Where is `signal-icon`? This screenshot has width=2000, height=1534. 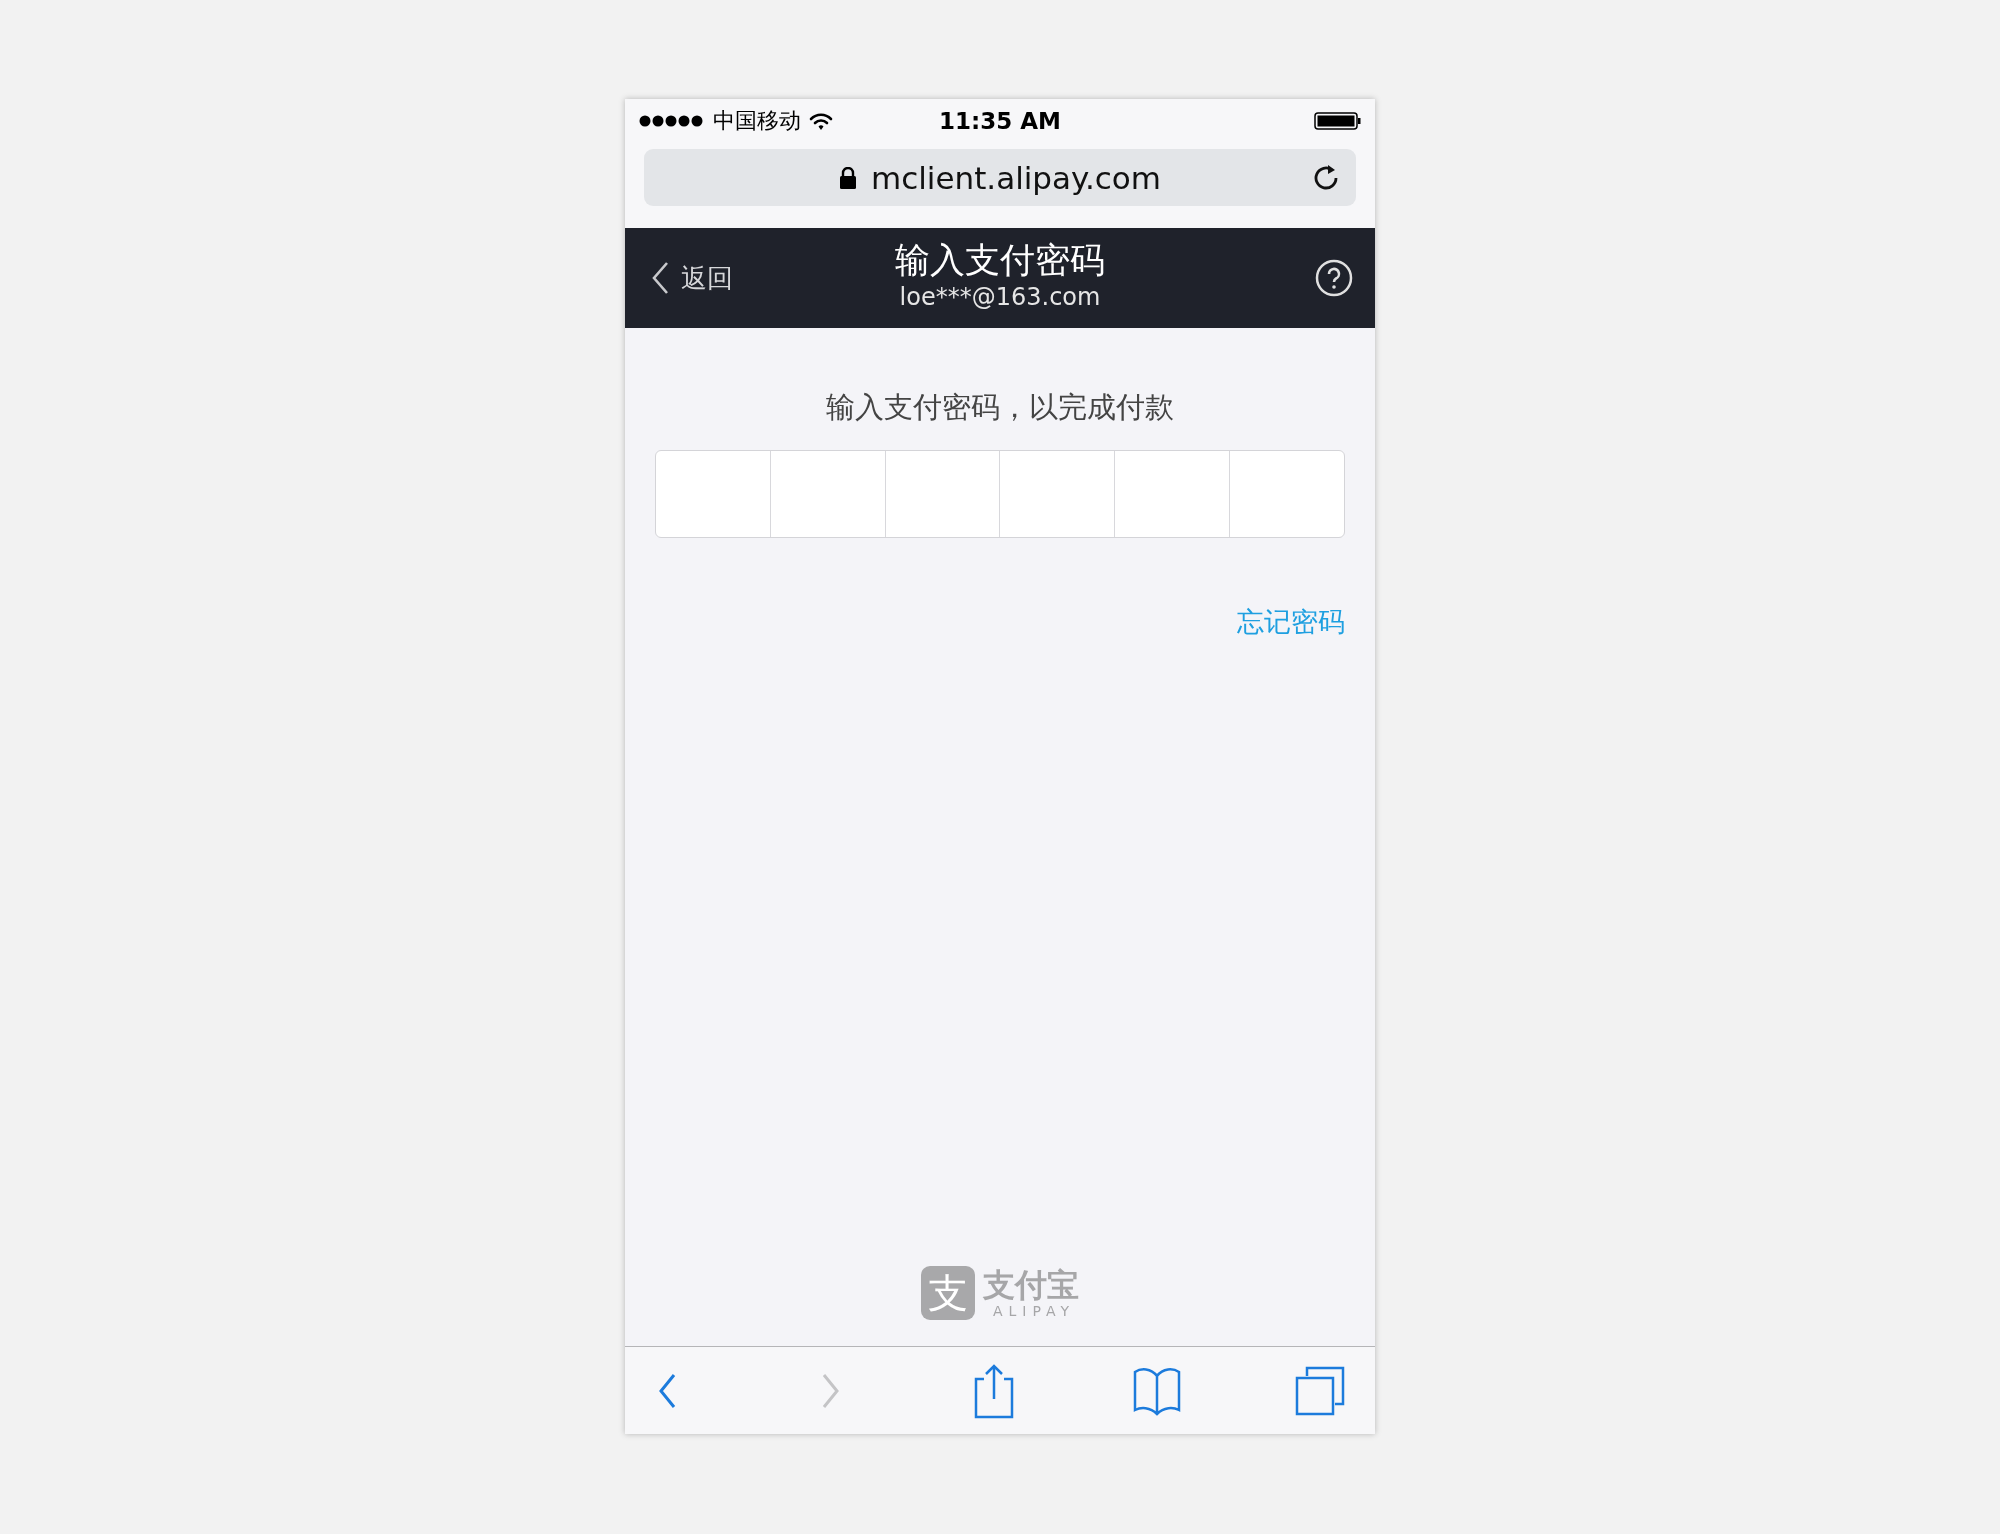 signal-icon is located at coordinates (672, 121).